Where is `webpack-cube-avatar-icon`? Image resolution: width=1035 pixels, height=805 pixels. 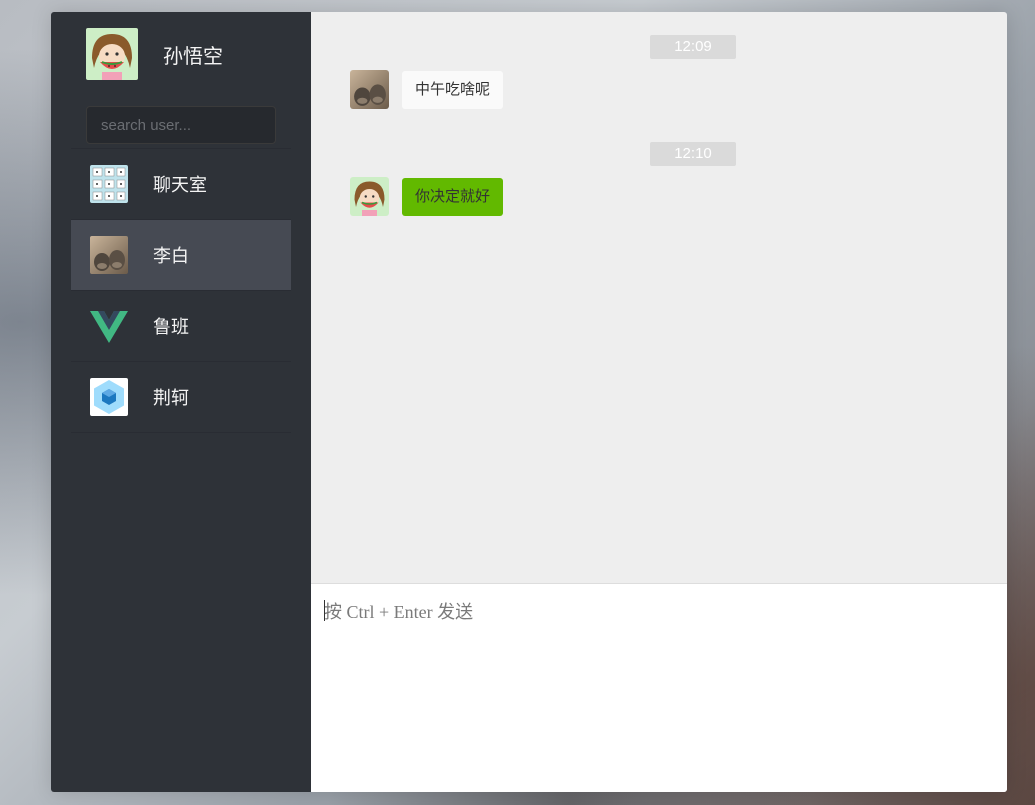
webpack-cube-avatar-icon is located at coordinates (109, 397).